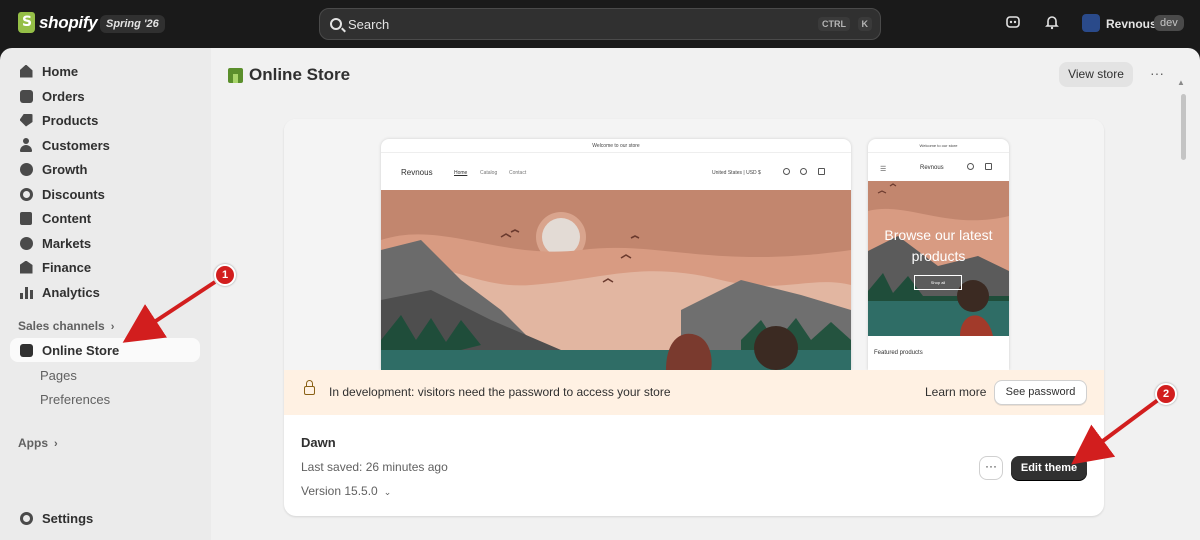 Image resolution: width=1200 pixels, height=540 pixels. I want to click on sidebar-item-label: Orders, so click(63, 96).